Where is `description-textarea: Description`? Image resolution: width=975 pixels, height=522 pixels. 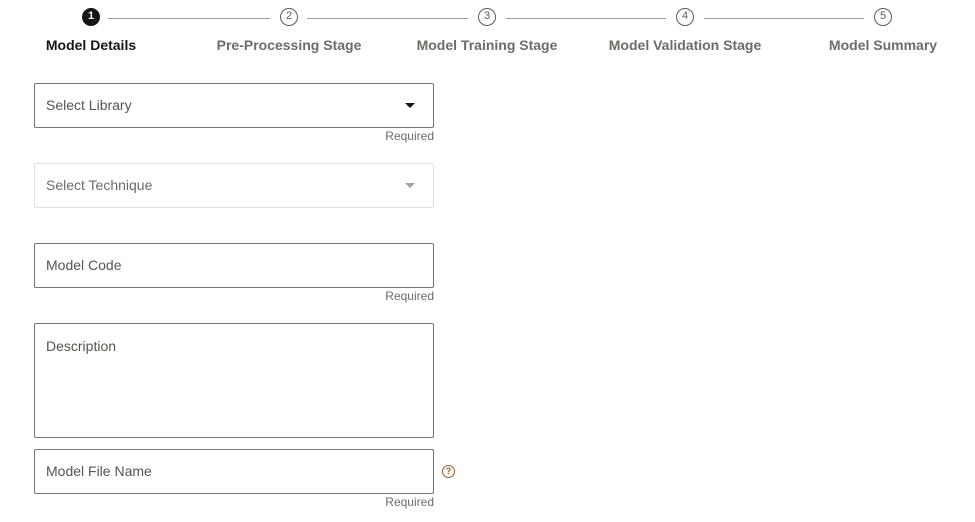
description-textarea: Description is located at coordinates (234, 380).